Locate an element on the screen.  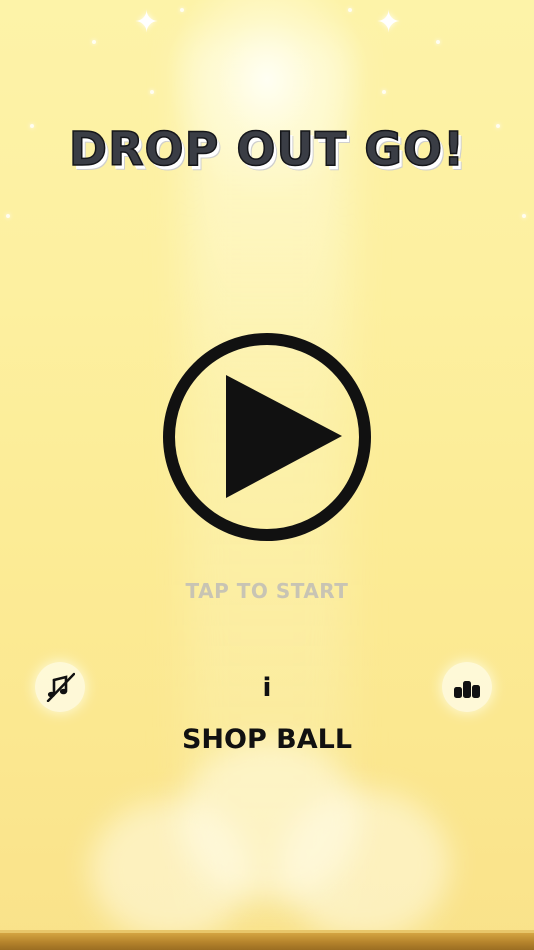
play-button is located at coordinates (267, 437).